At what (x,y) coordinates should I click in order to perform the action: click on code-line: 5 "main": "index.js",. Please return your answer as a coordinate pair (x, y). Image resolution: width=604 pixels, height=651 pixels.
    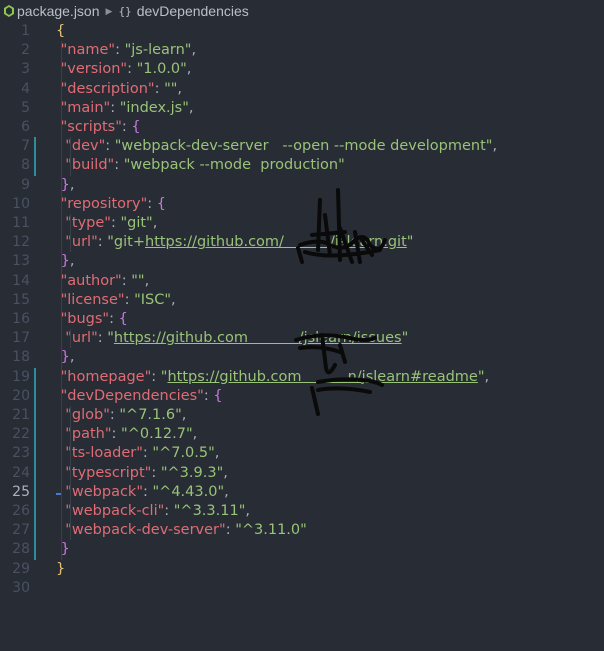
    Looking at the image, I should click on (302, 108).